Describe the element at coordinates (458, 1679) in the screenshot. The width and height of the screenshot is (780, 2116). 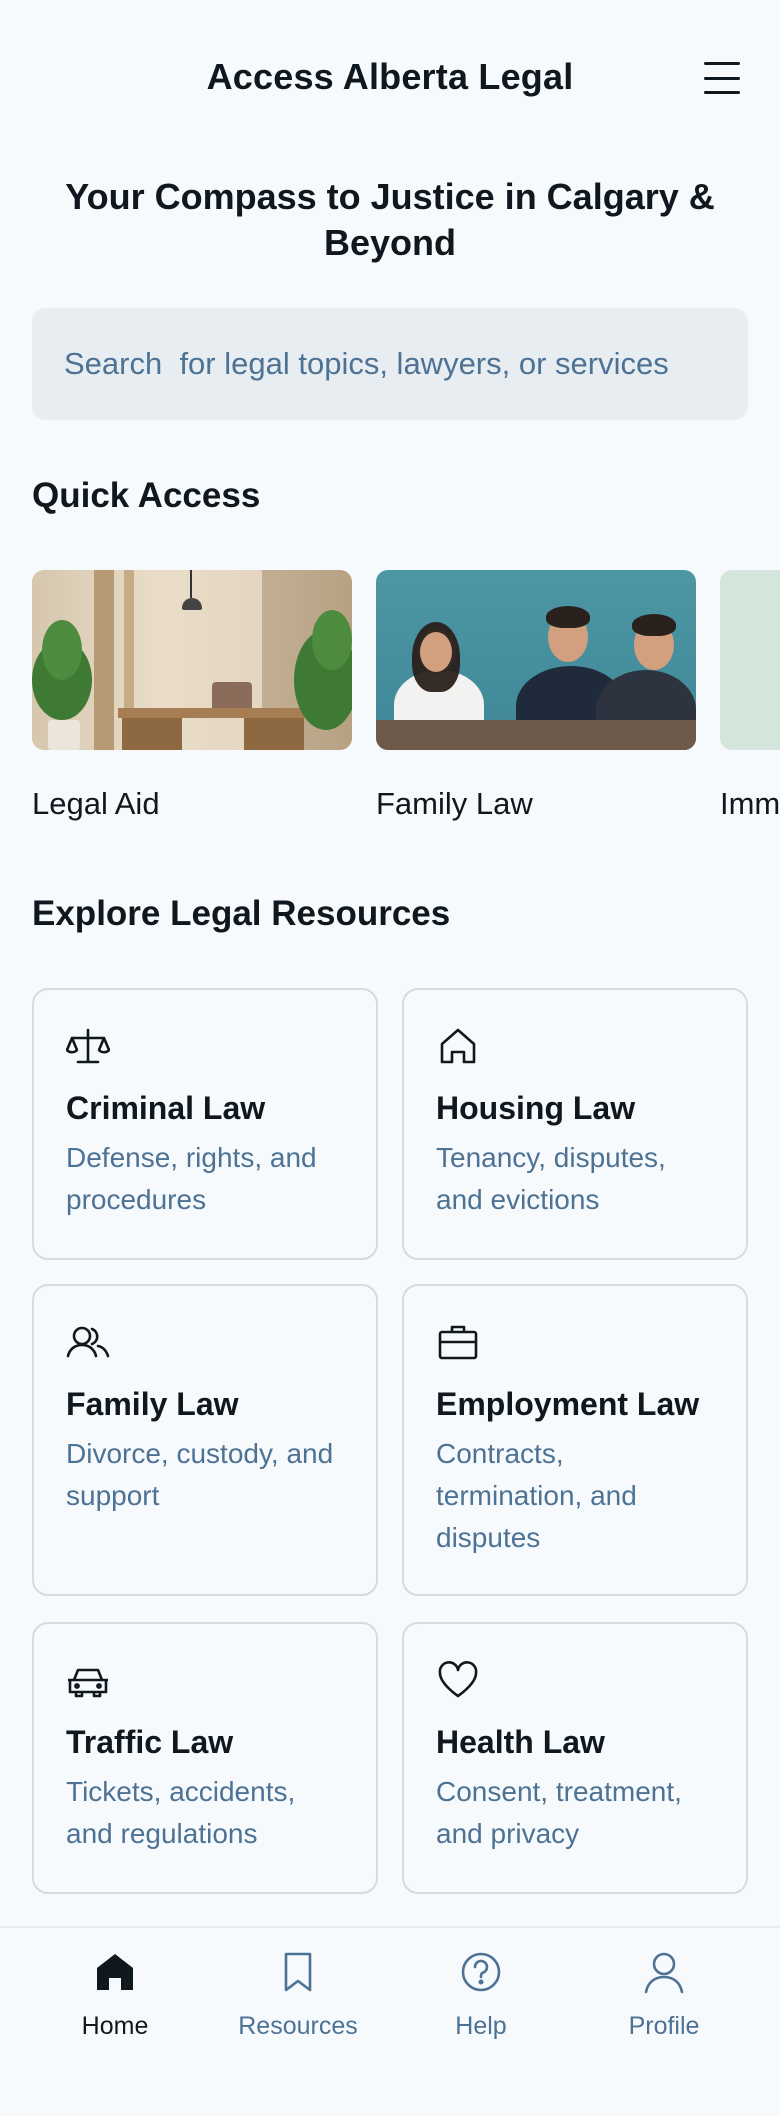
I see `heart-icon` at that location.